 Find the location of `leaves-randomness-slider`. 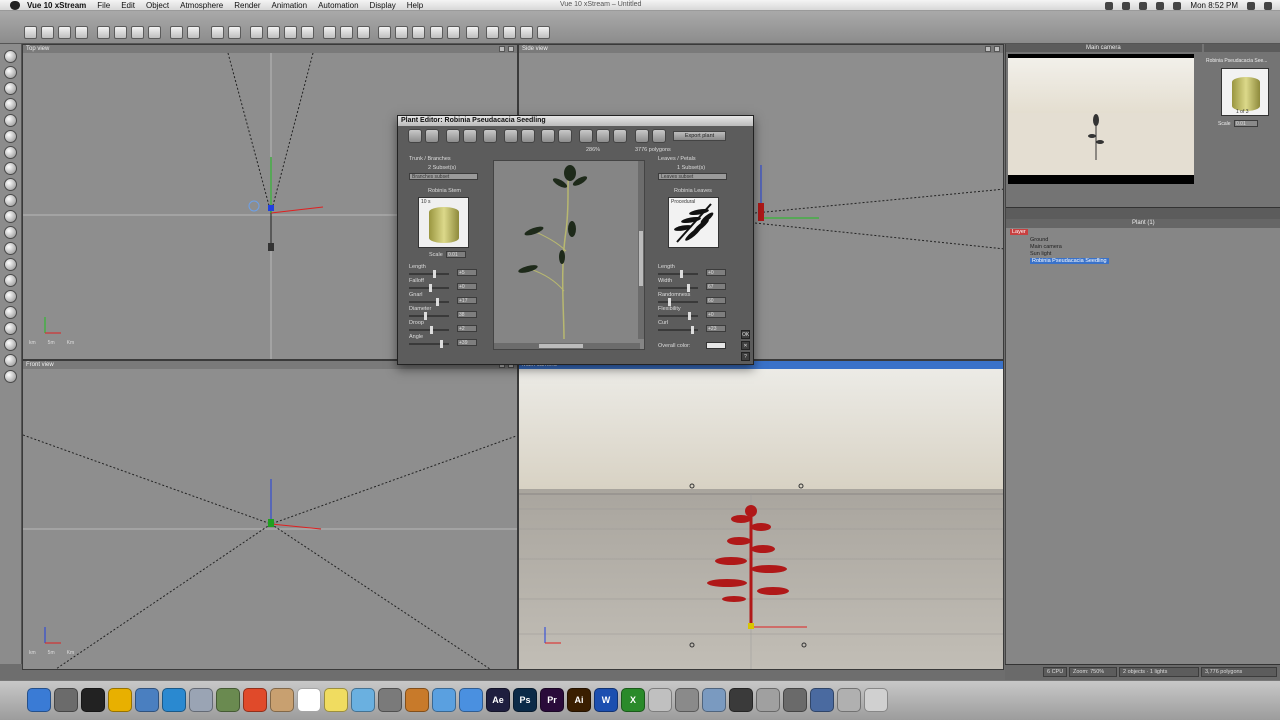

leaves-randomness-slider is located at coordinates (678, 302).